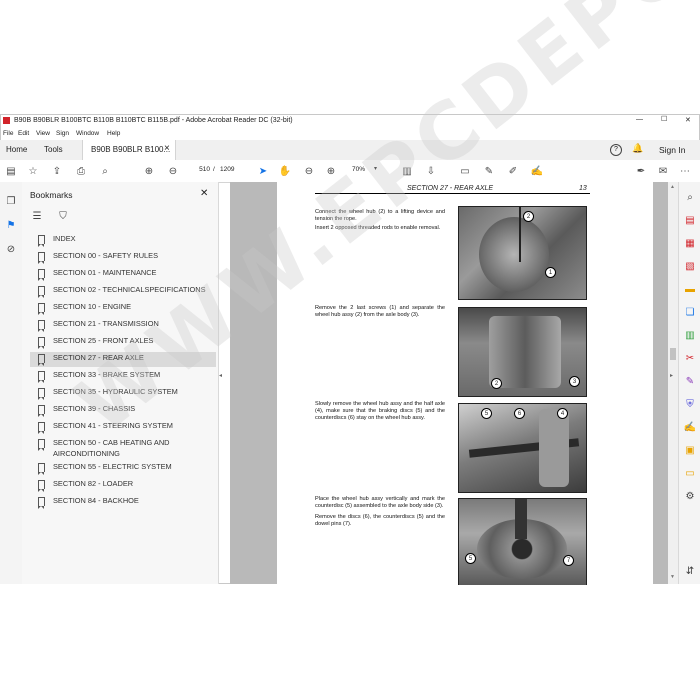 This screenshot has width=700, height=700. Describe the element at coordinates (550, 272) in the screenshot. I see `callout-1: 1` at that location.